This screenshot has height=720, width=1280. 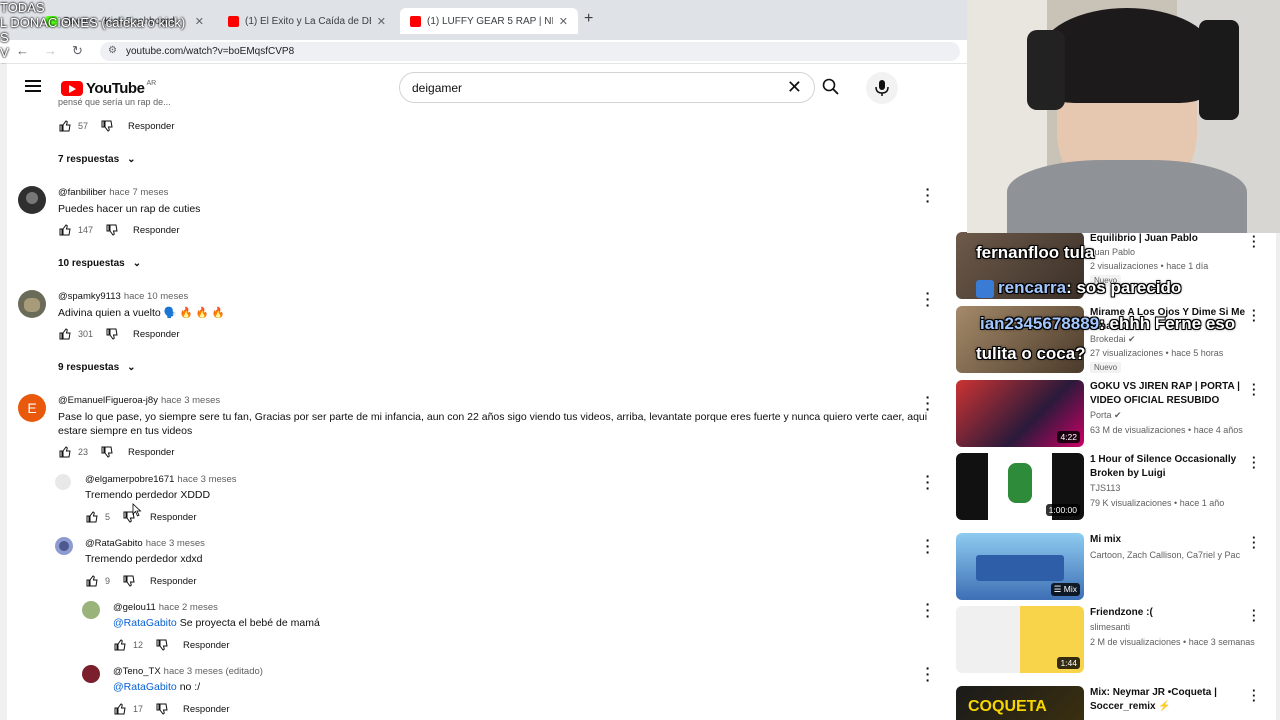 What do you see at coordinates (1106, 415) in the screenshot?
I see `channel-name: Porta ✔` at bounding box center [1106, 415].